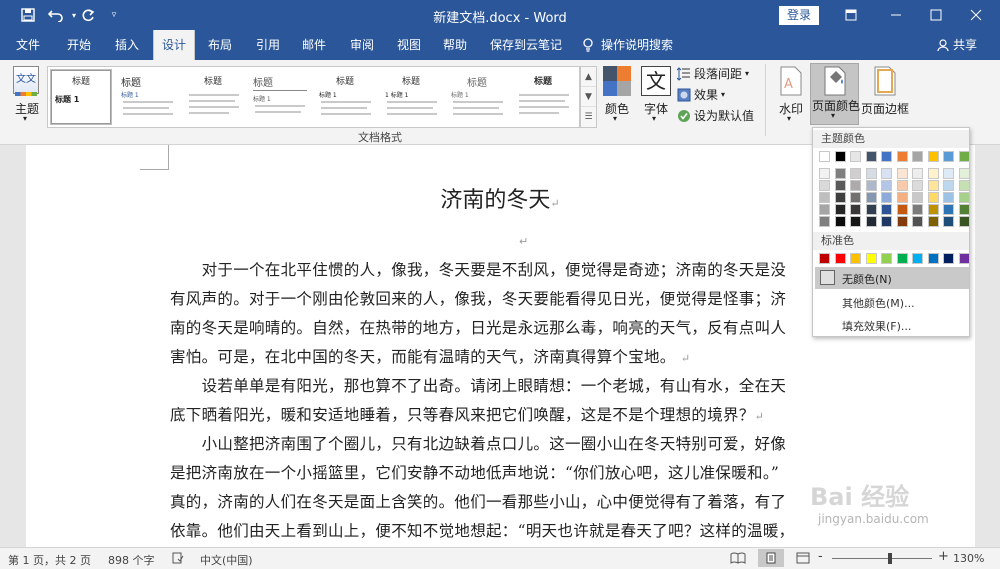  I want to click on tab-references: 引用, so click(268, 45).